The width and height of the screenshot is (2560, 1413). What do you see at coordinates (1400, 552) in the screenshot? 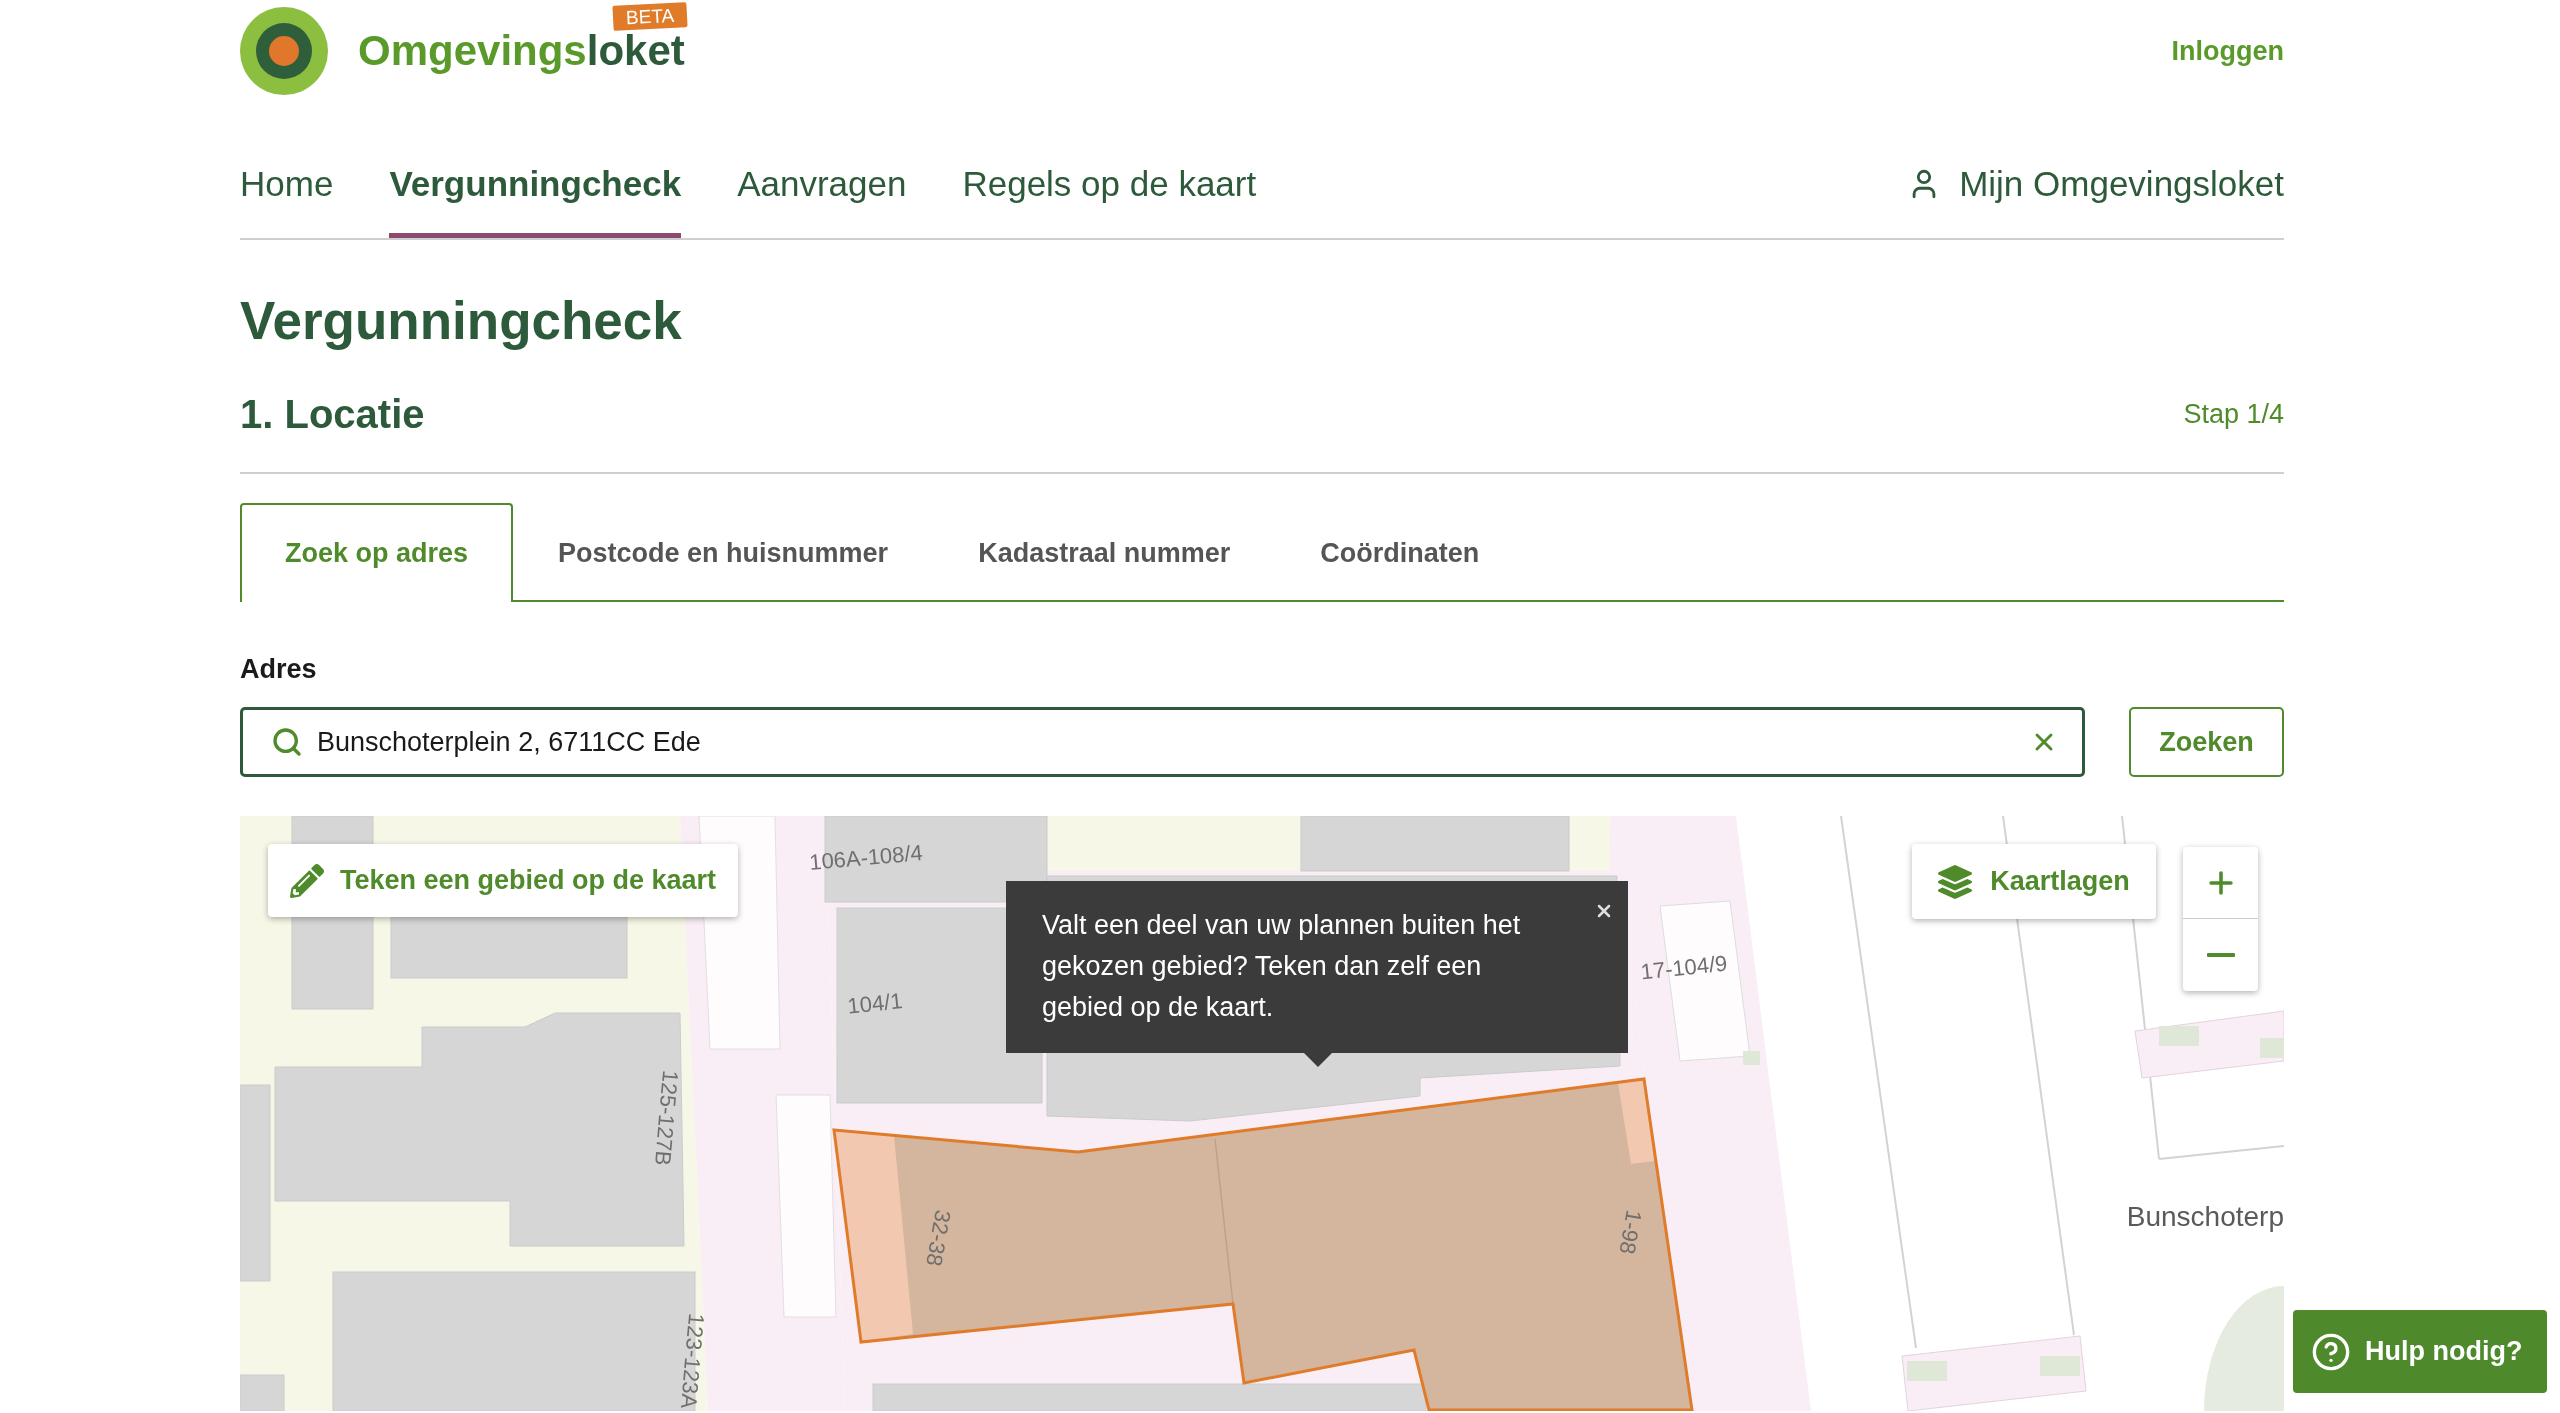
I see `location-tab: Coördinaten` at bounding box center [1400, 552].